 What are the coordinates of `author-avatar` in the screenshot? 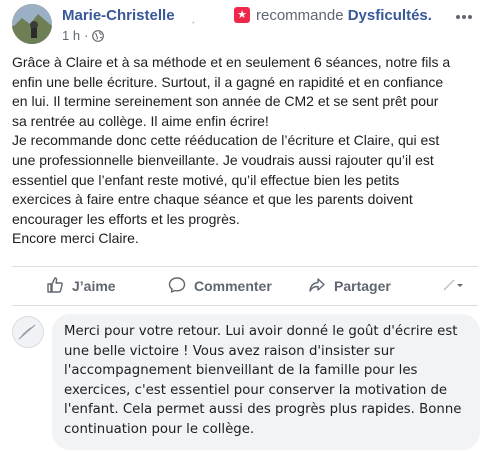 It's located at (32, 24).